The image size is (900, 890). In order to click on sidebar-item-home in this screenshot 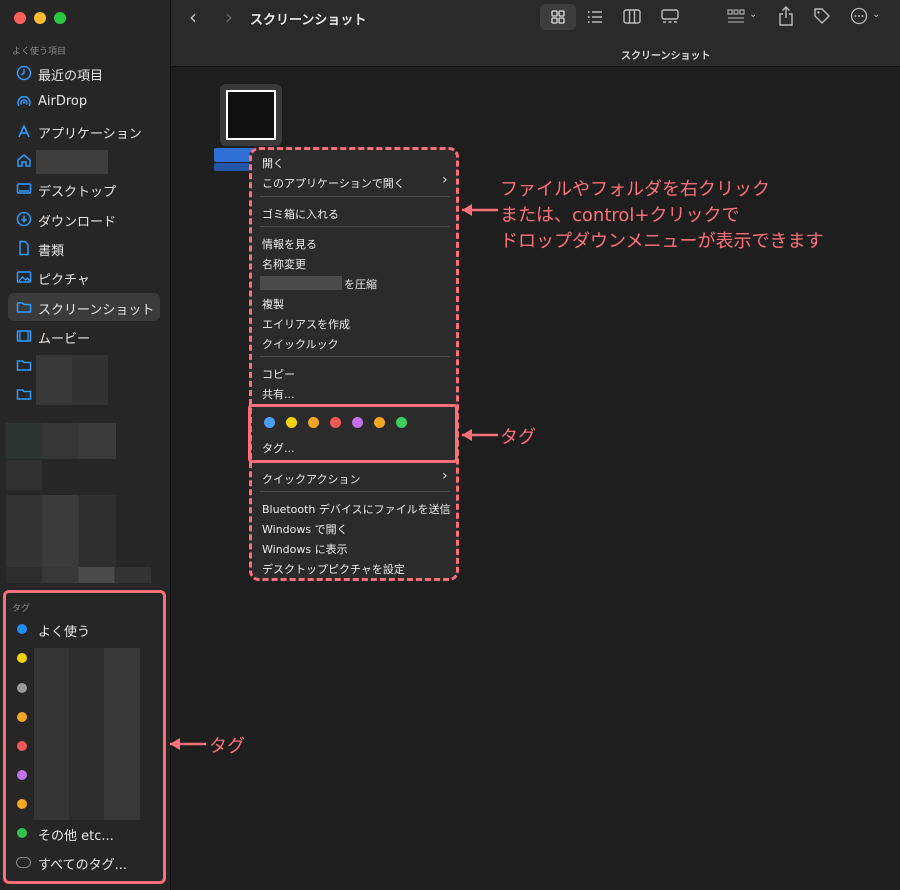, I will do `click(84, 160)`.